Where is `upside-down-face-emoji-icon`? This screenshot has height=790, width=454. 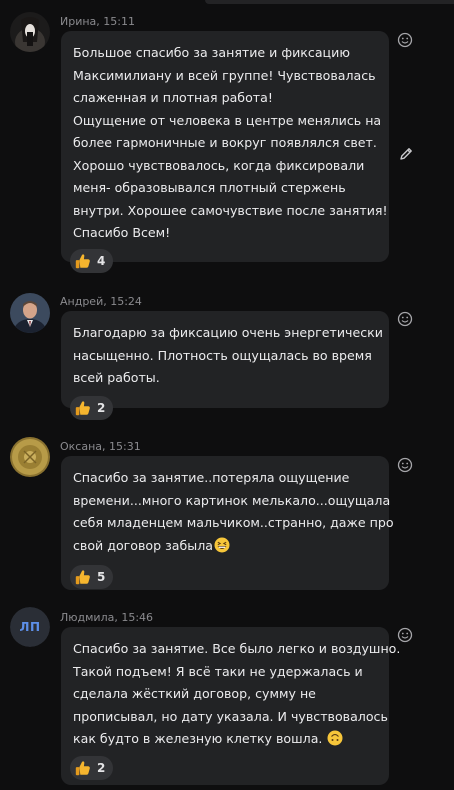
upside-down-face-emoji-icon is located at coordinates (335, 738).